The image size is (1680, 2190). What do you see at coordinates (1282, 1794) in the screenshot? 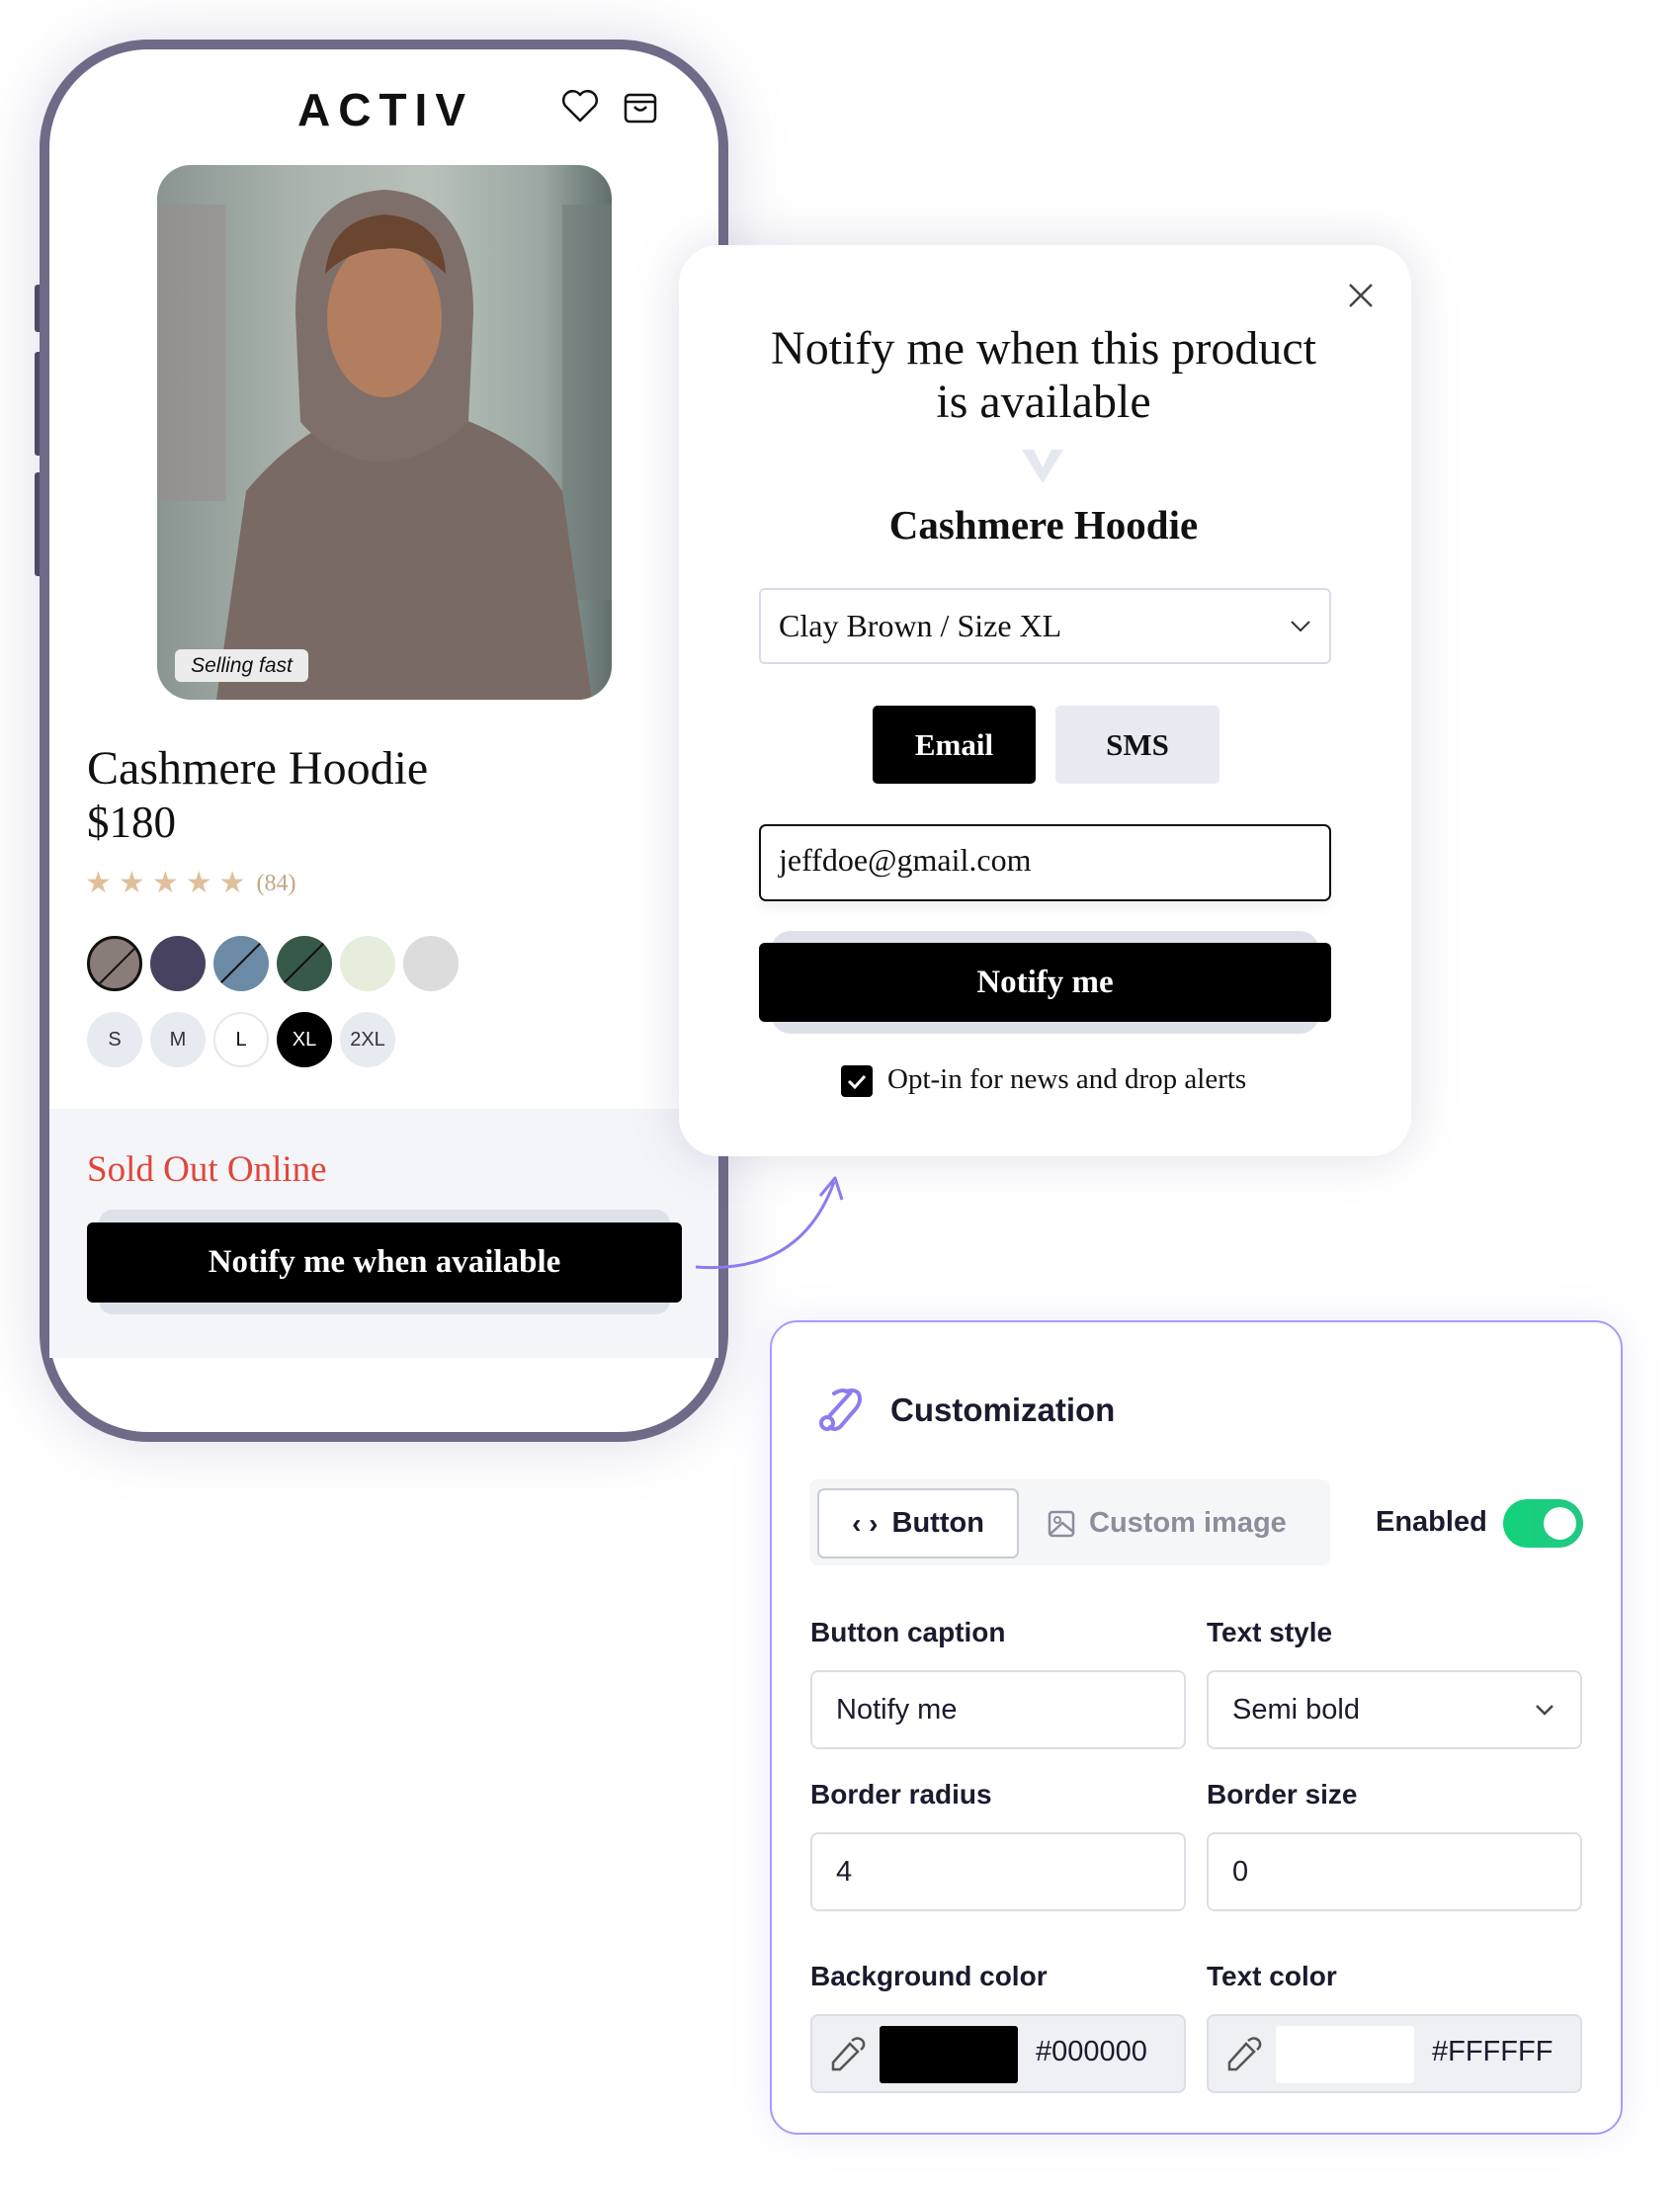
I see `border-size-label: Border size` at bounding box center [1282, 1794].